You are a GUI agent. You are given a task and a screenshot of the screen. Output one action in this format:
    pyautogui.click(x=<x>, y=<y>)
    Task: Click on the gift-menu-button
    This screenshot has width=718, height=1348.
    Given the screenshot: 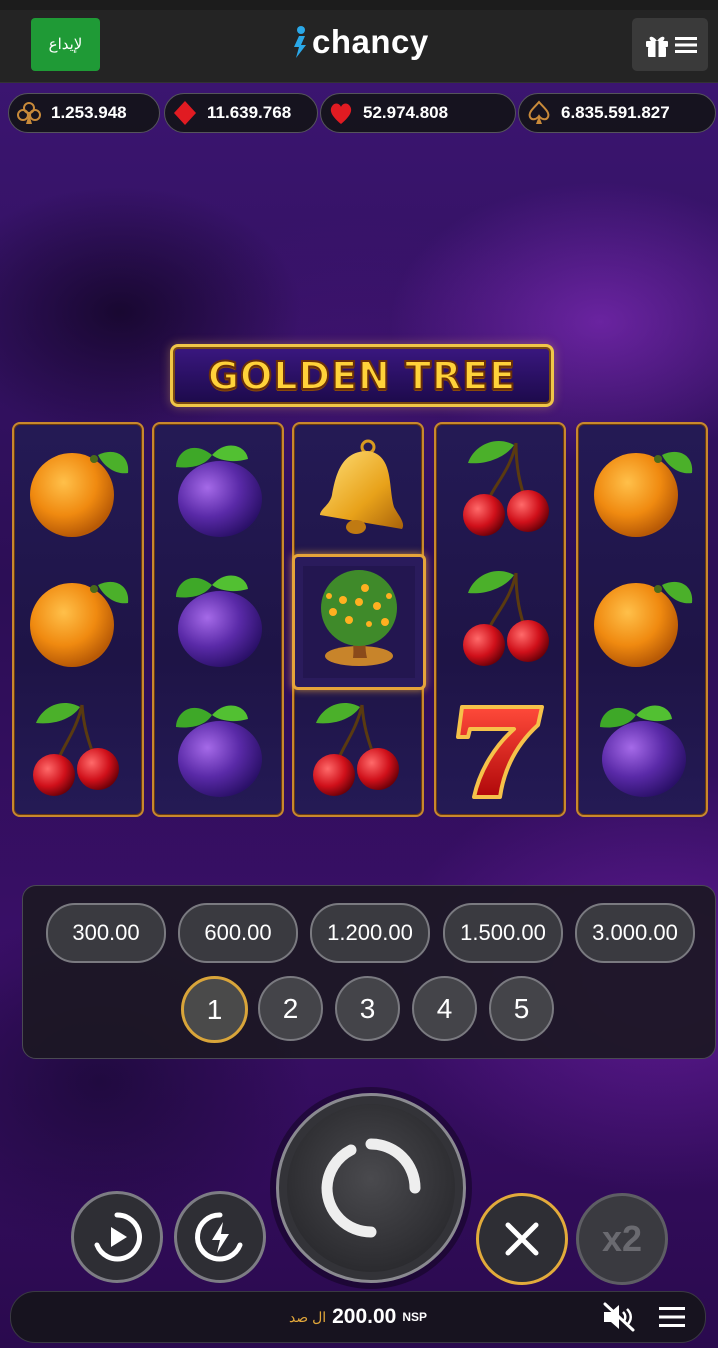 What is the action you would take?
    pyautogui.click(x=670, y=44)
    